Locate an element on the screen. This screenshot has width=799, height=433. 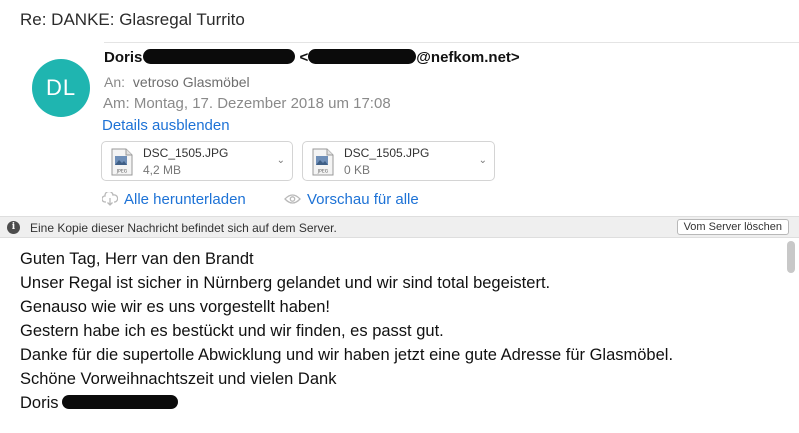
signature-line: Doris is located at coordinates (346, 403).